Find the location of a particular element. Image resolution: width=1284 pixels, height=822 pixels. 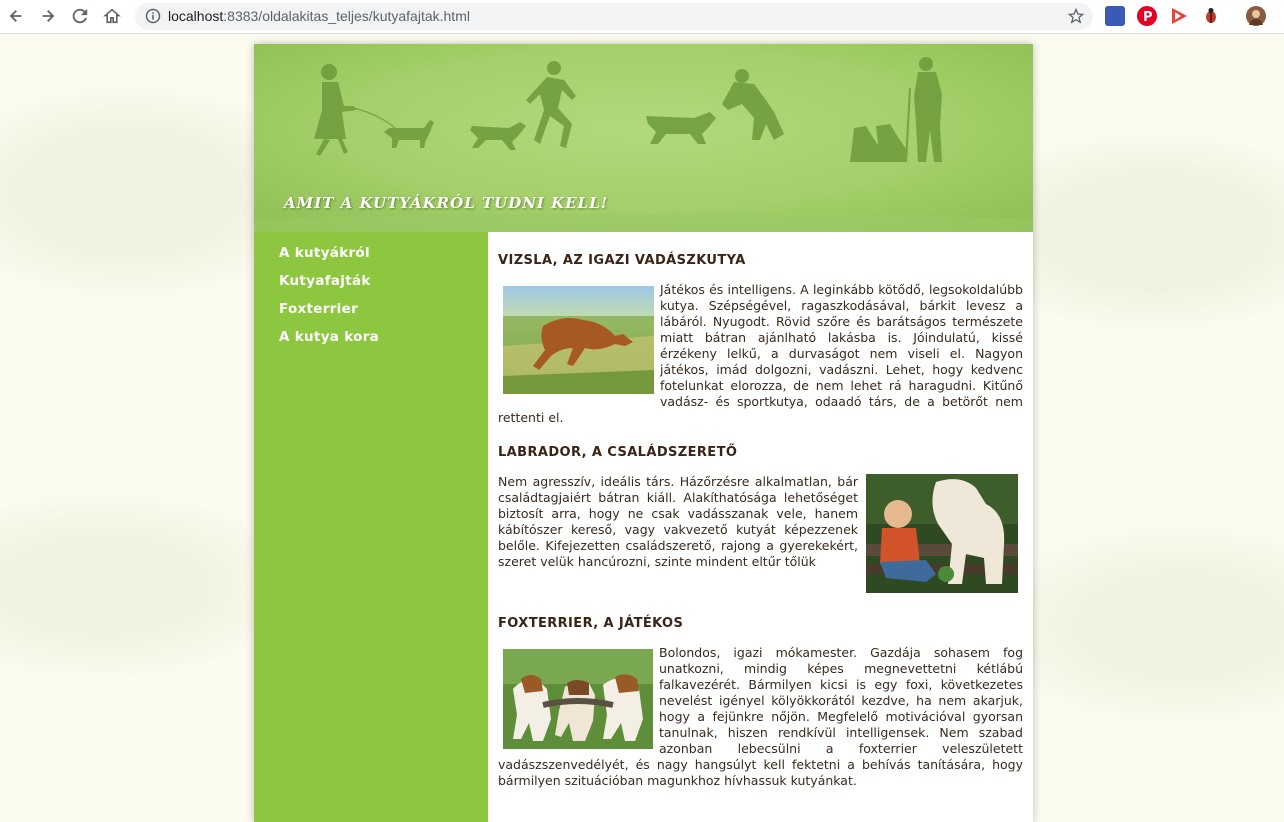

bug-extension-icon is located at coordinates (1211, 16).